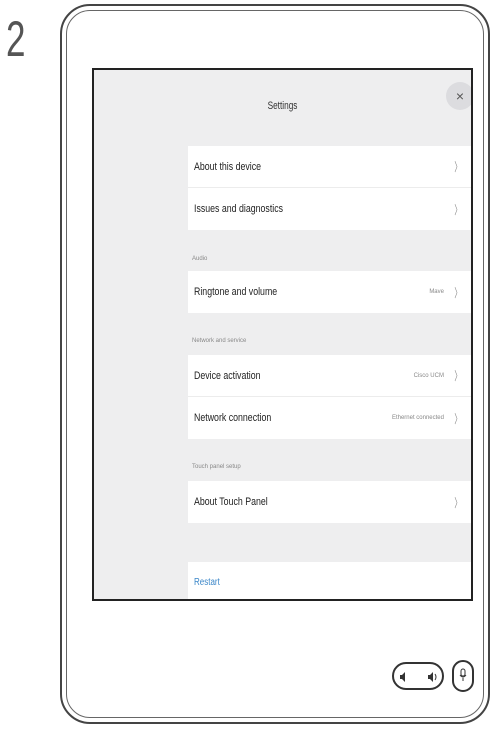  I want to click on close-icon: ×, so click(460, 96).